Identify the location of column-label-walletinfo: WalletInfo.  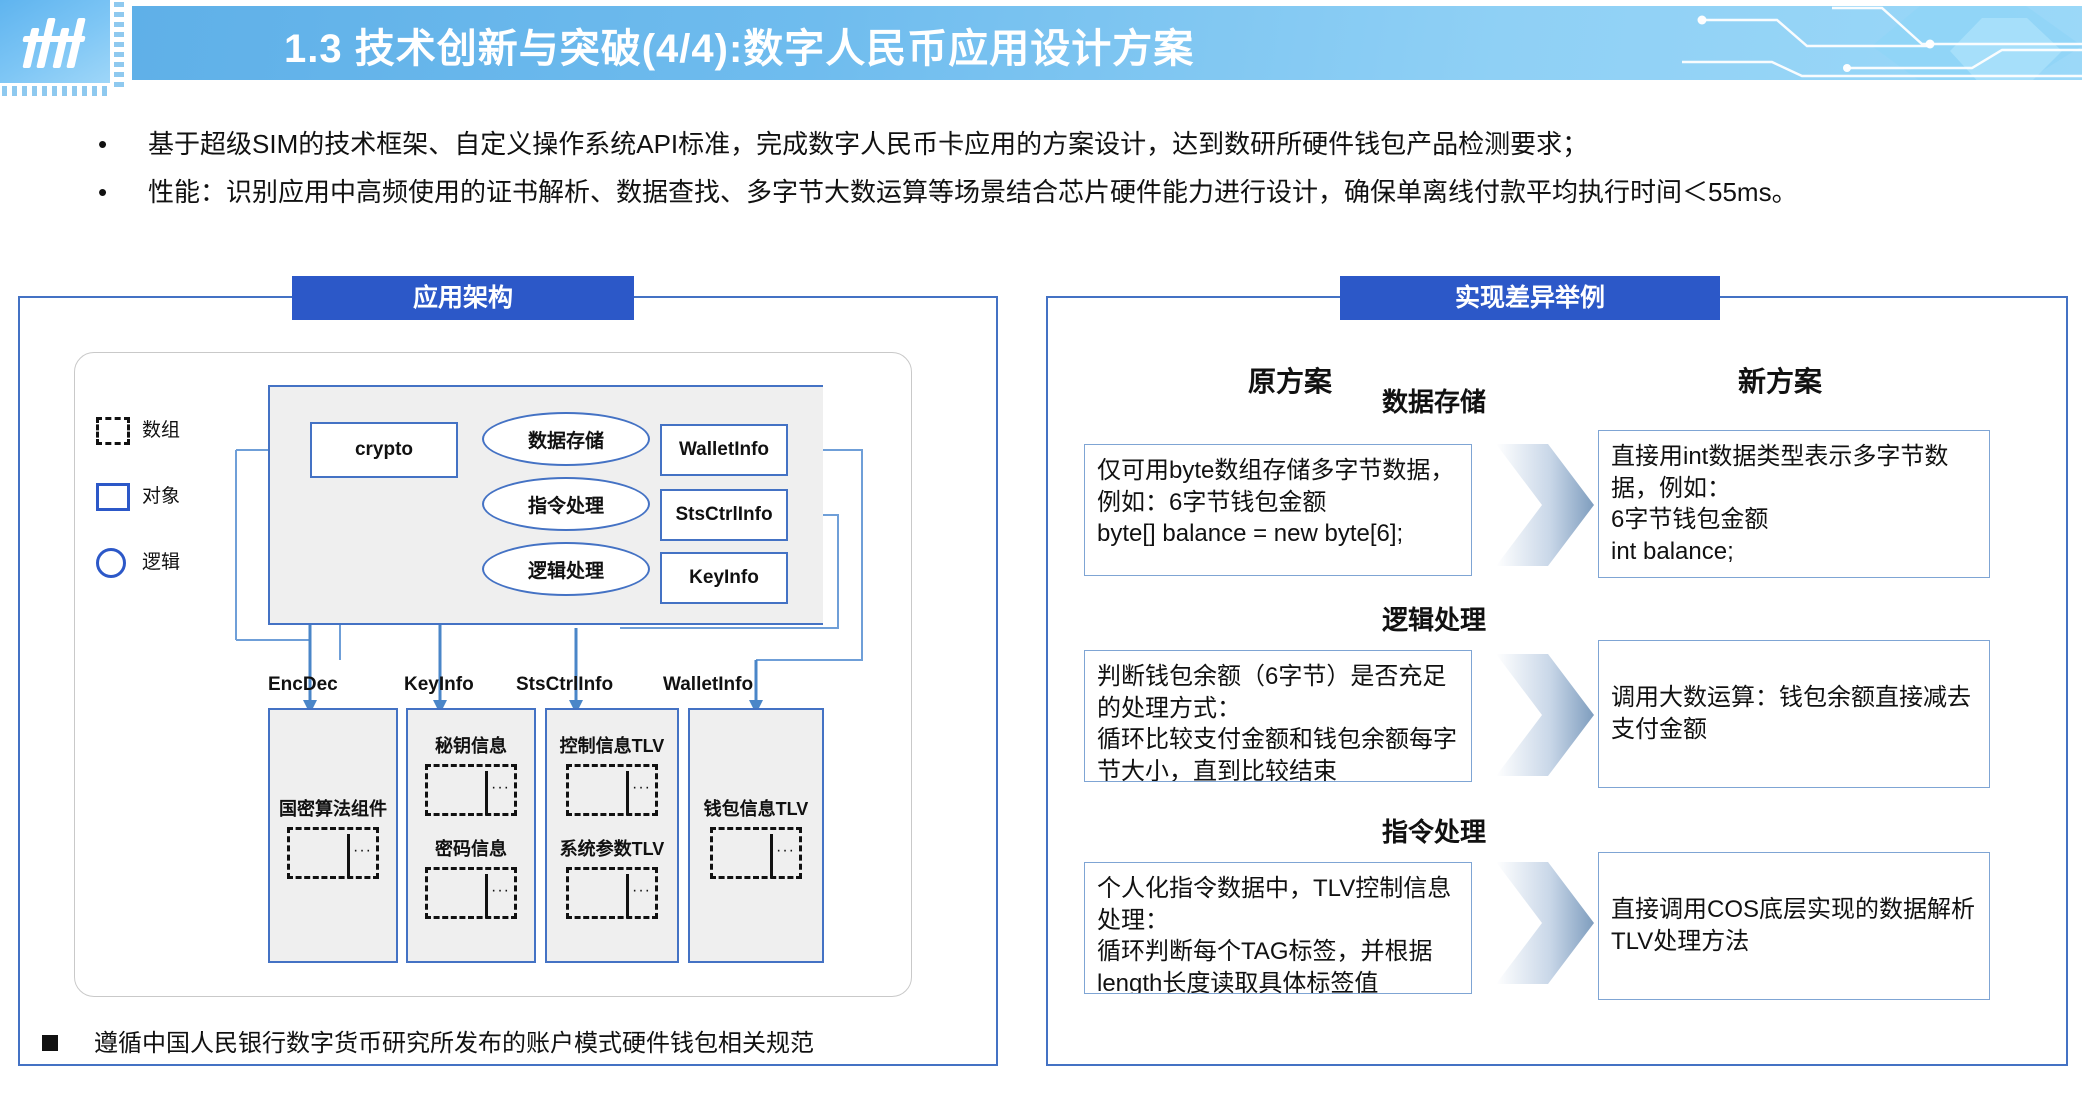
(708, 684).